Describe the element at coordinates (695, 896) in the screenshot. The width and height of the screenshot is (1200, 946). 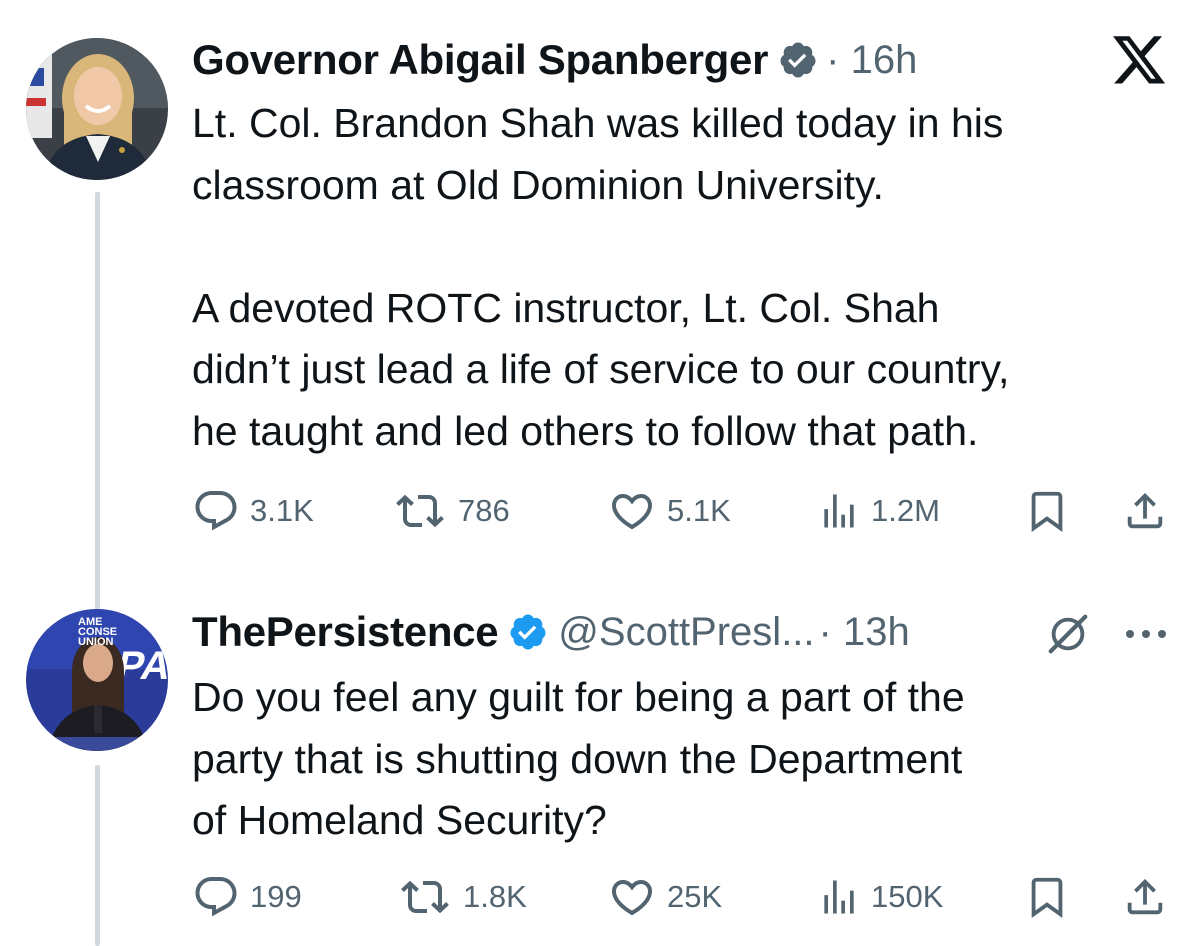
I see `like-count: 25K` at that location.